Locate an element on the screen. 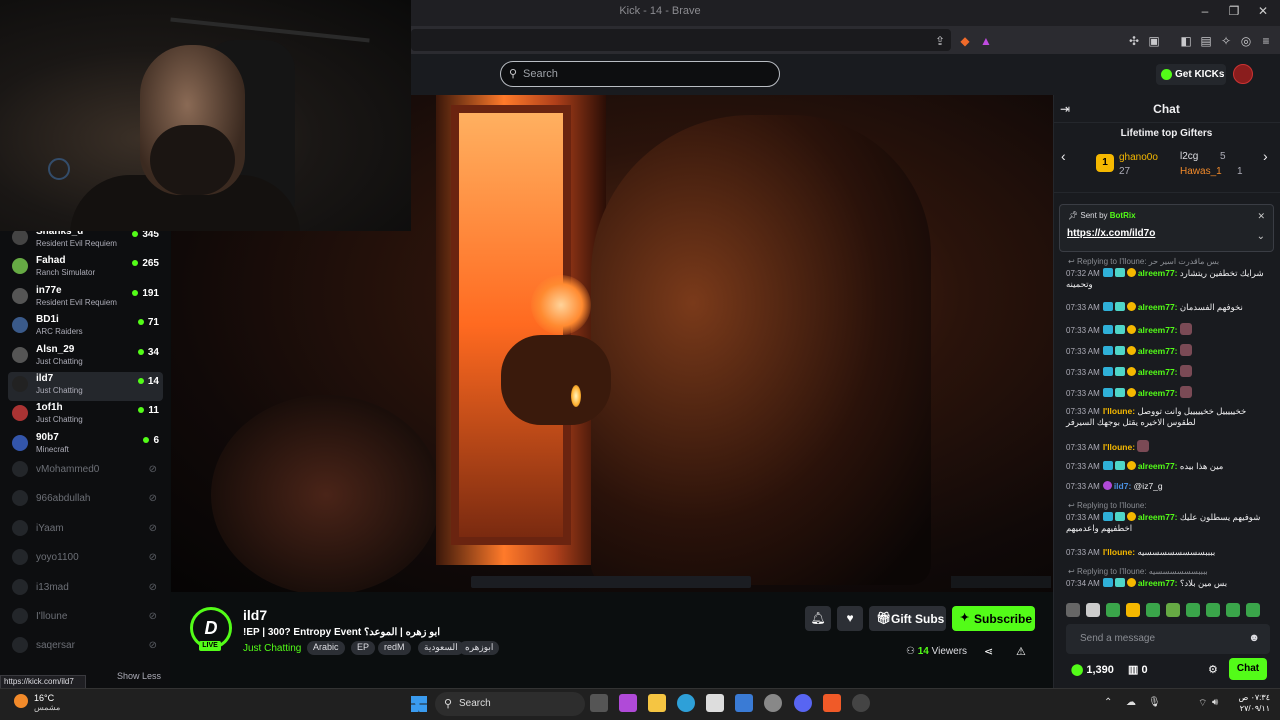 The width and height of the screenshot is (1280, 720). gifter-name: ghano0o is located at coordinates (1138, 157).